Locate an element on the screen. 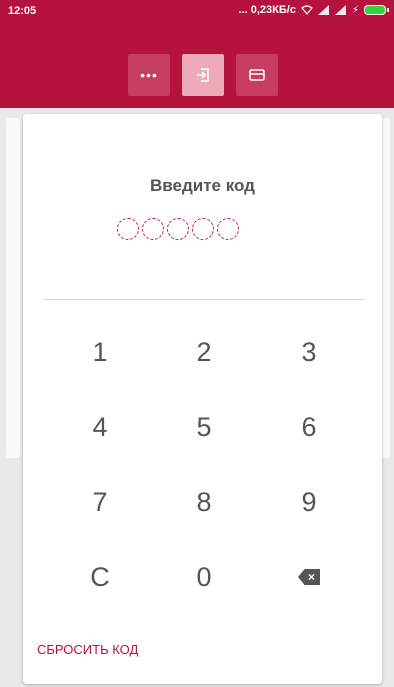 The image size is (394, 687). key-3: 3 is located at coordinates (309, 352).